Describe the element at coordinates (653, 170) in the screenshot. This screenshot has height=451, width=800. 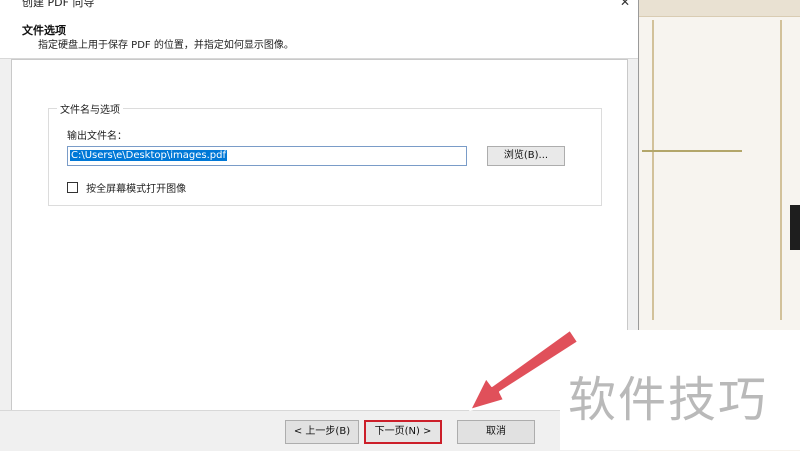
I see `background-frame-line-left` at that location.